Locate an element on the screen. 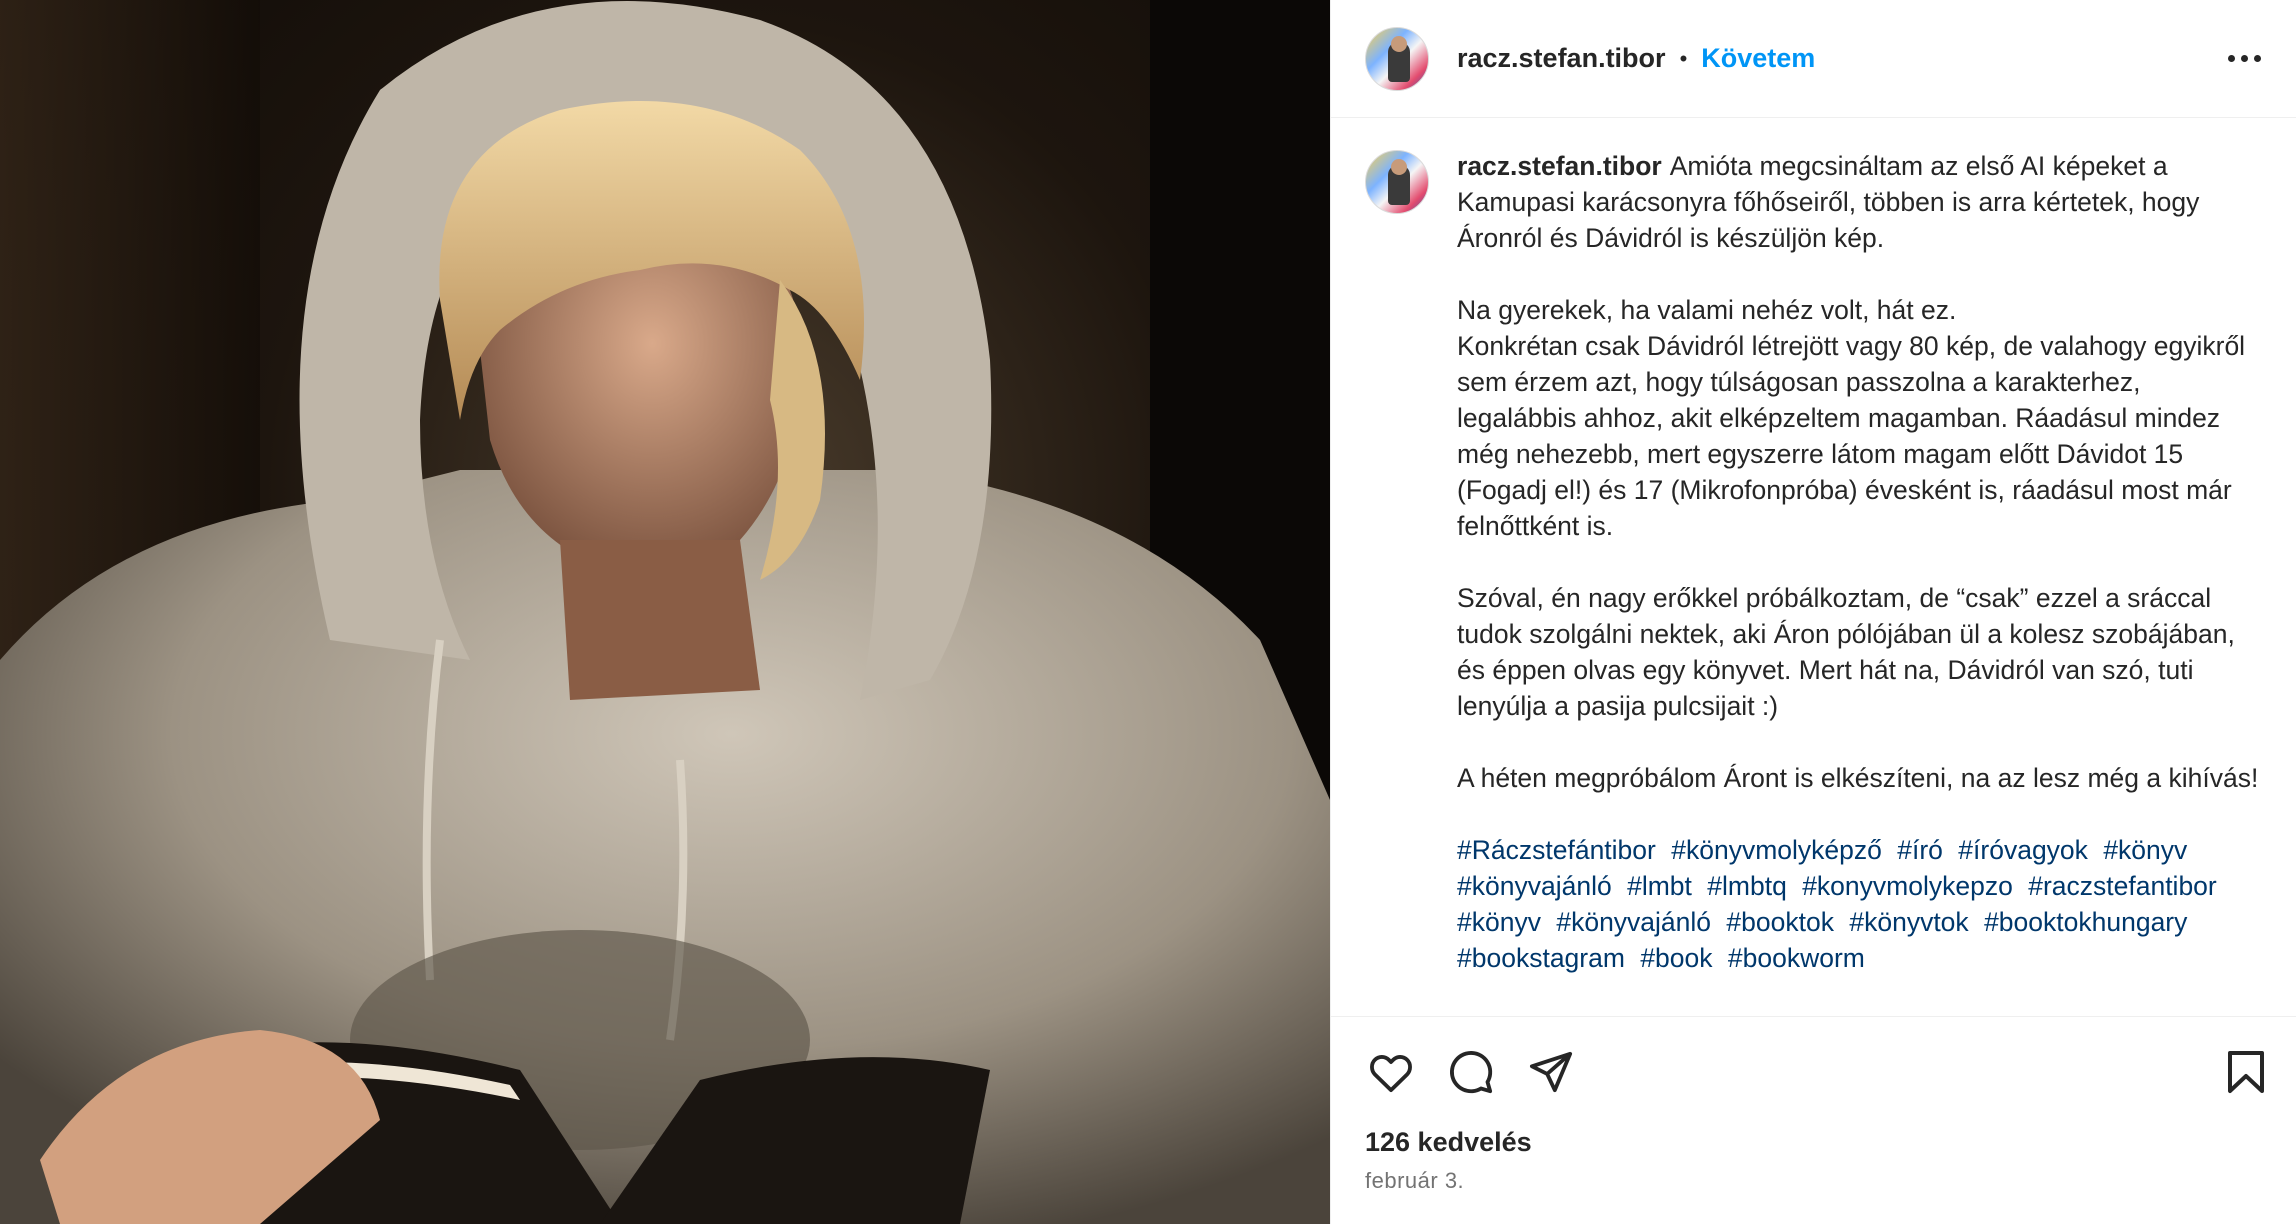 This screenshot has width=2296, height=1224. comment-icon is located at coordinates (1471, 1072).